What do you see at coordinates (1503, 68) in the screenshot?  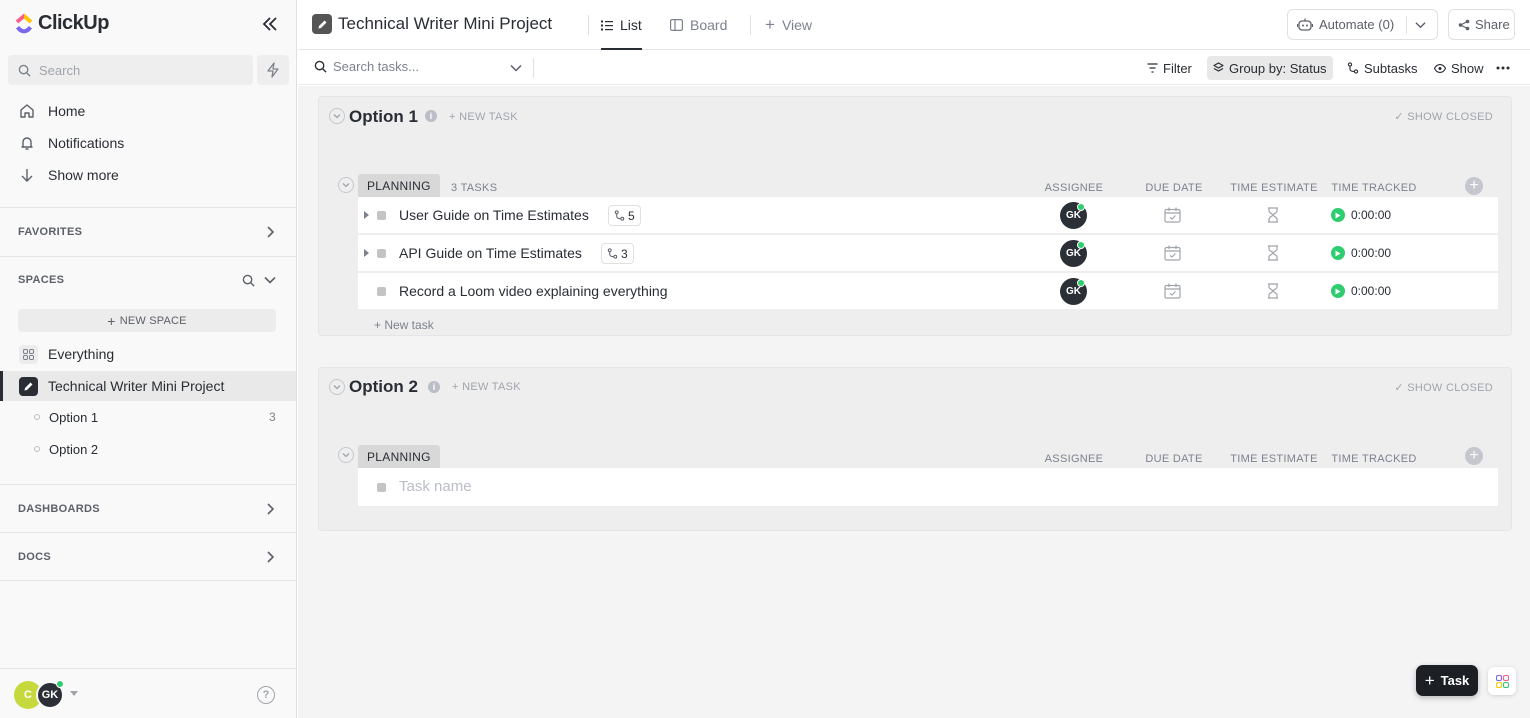 I see `more-options-icon` at bounding box center [1503, 68].